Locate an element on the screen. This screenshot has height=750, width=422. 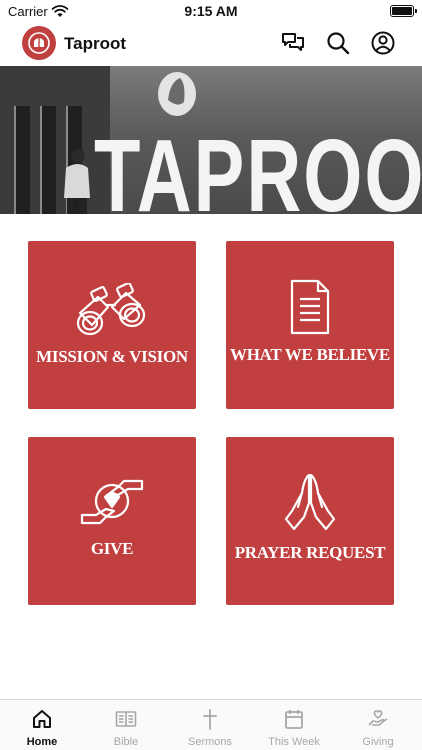
tab-bible: Bible is located at coordinates (126, 725).